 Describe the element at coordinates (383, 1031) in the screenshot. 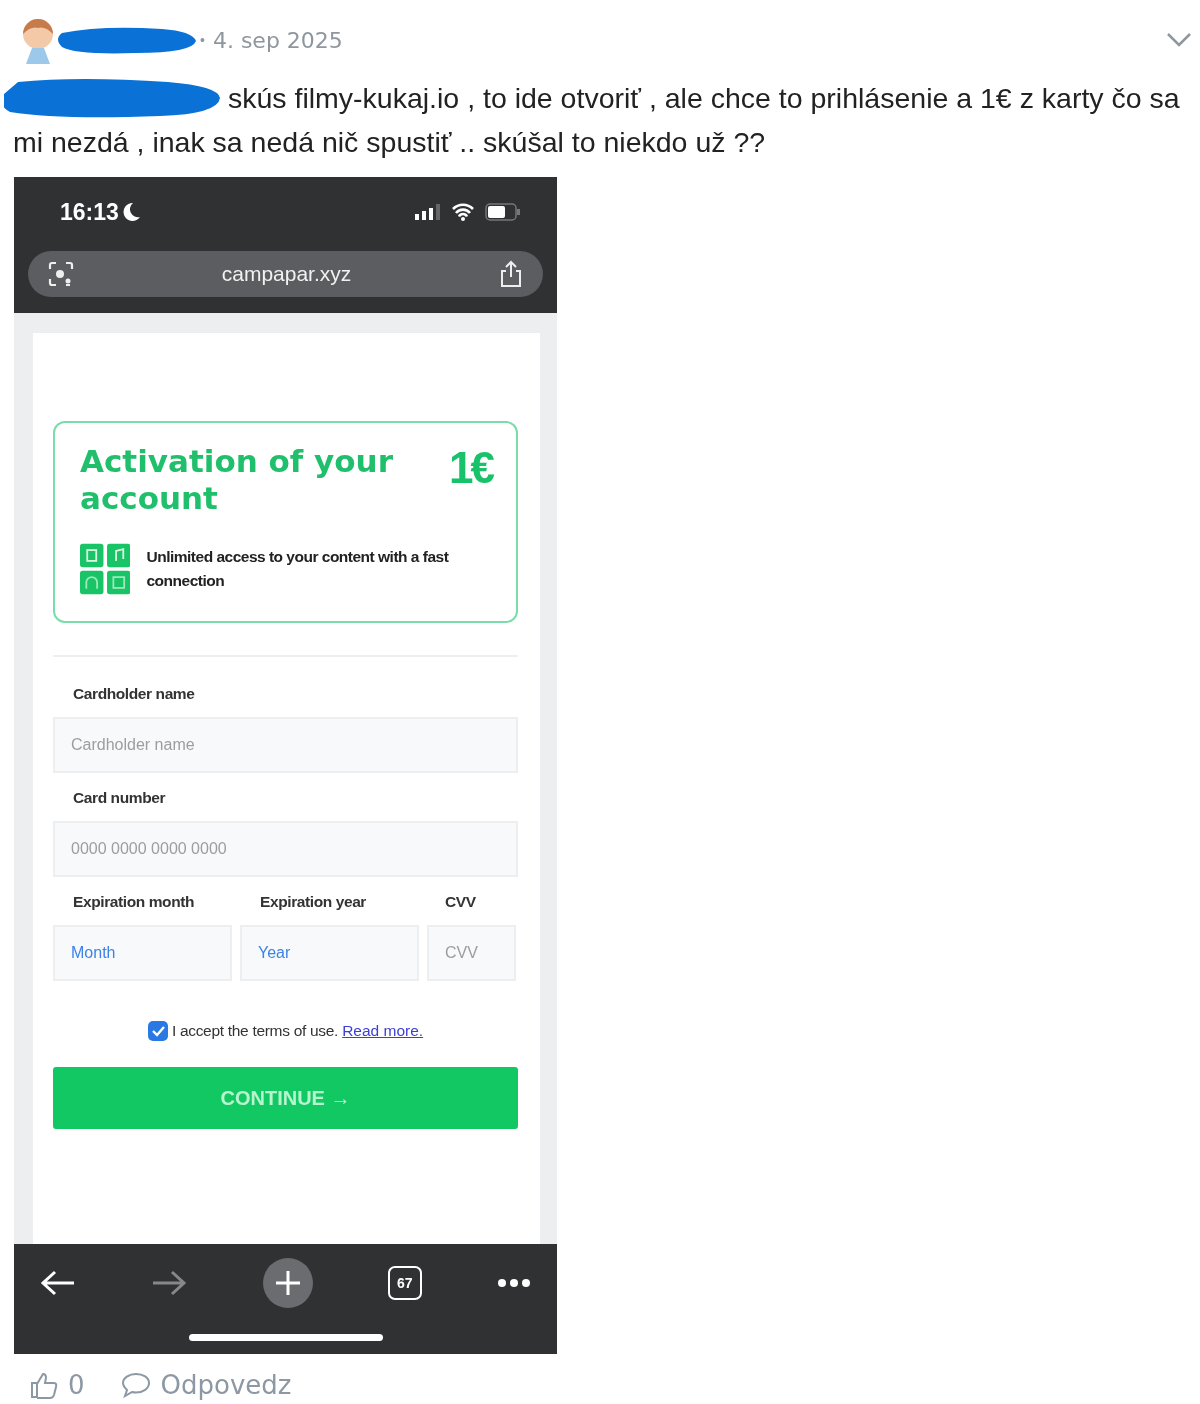

I see `read-more-link: Read more.` at that location.